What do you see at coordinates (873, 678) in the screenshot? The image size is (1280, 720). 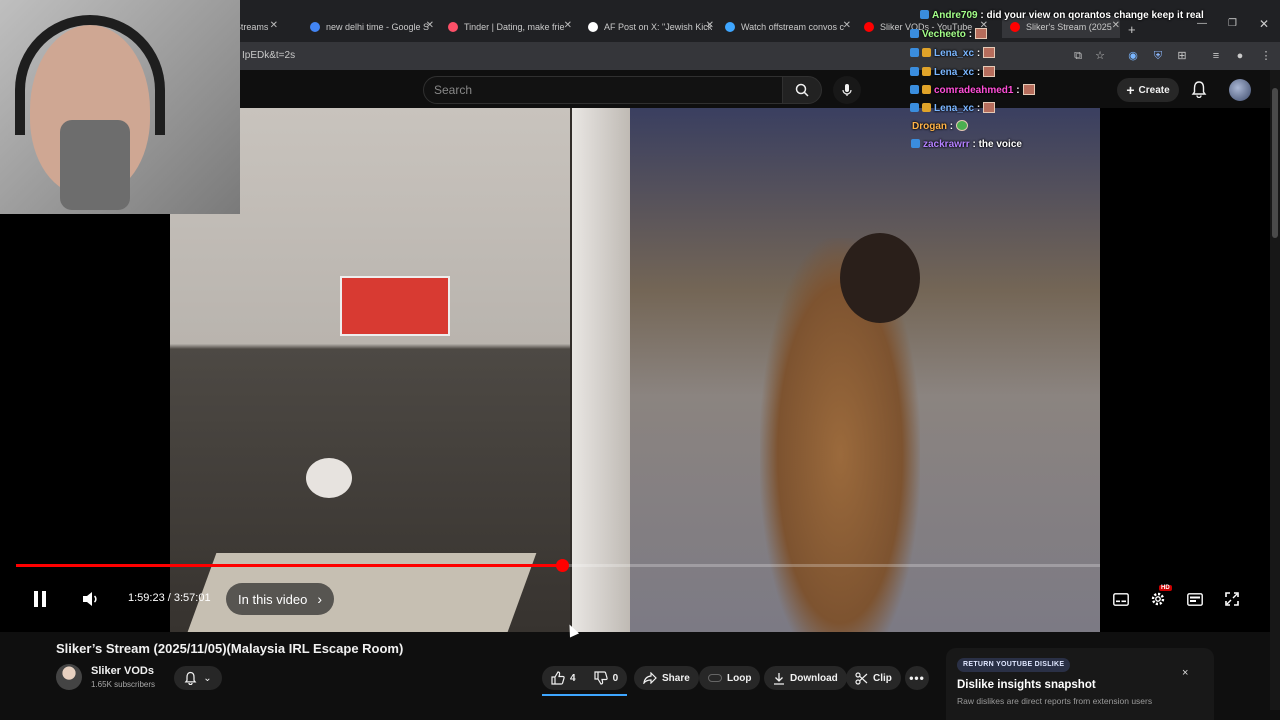 I see `clip-button: Clip` at bounding box center [873, 678].